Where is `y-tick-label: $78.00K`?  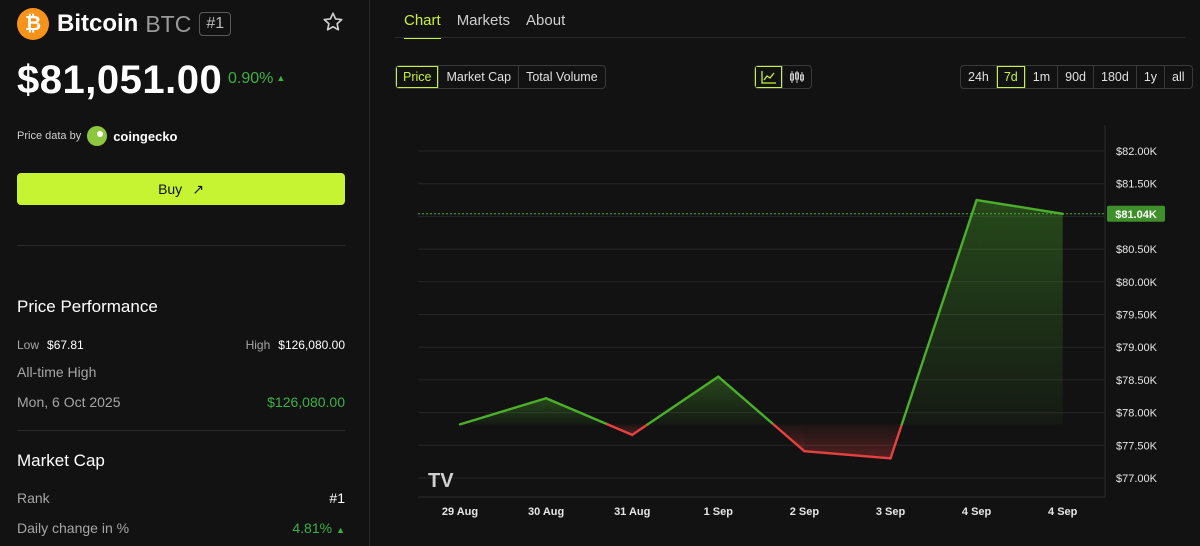 y-tick-label: $78.00K is located at coordinates (1137, 414).